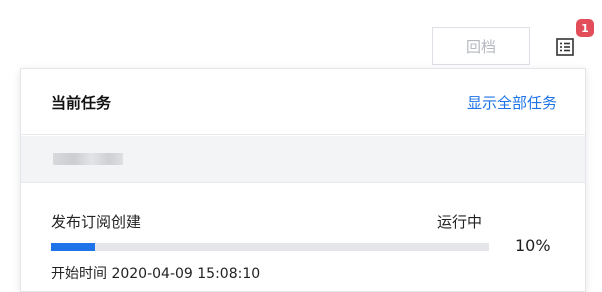 This screenshot has height=292, width=602. What do you see at coordinates (460, 222) in the screenshot?
I see `task-status: 运行中` at bounding box center [460, 222].